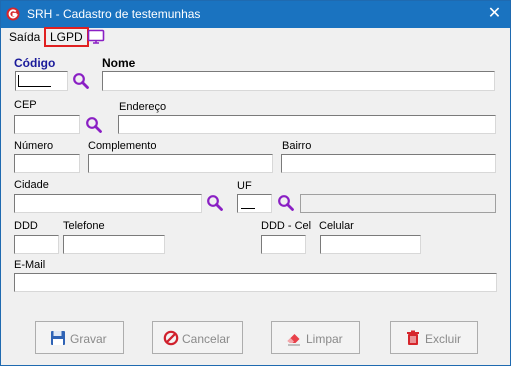 The width and height of the screenshot is (511, 366). I want to click on cidade-label: Cidade, so click(31, 185).